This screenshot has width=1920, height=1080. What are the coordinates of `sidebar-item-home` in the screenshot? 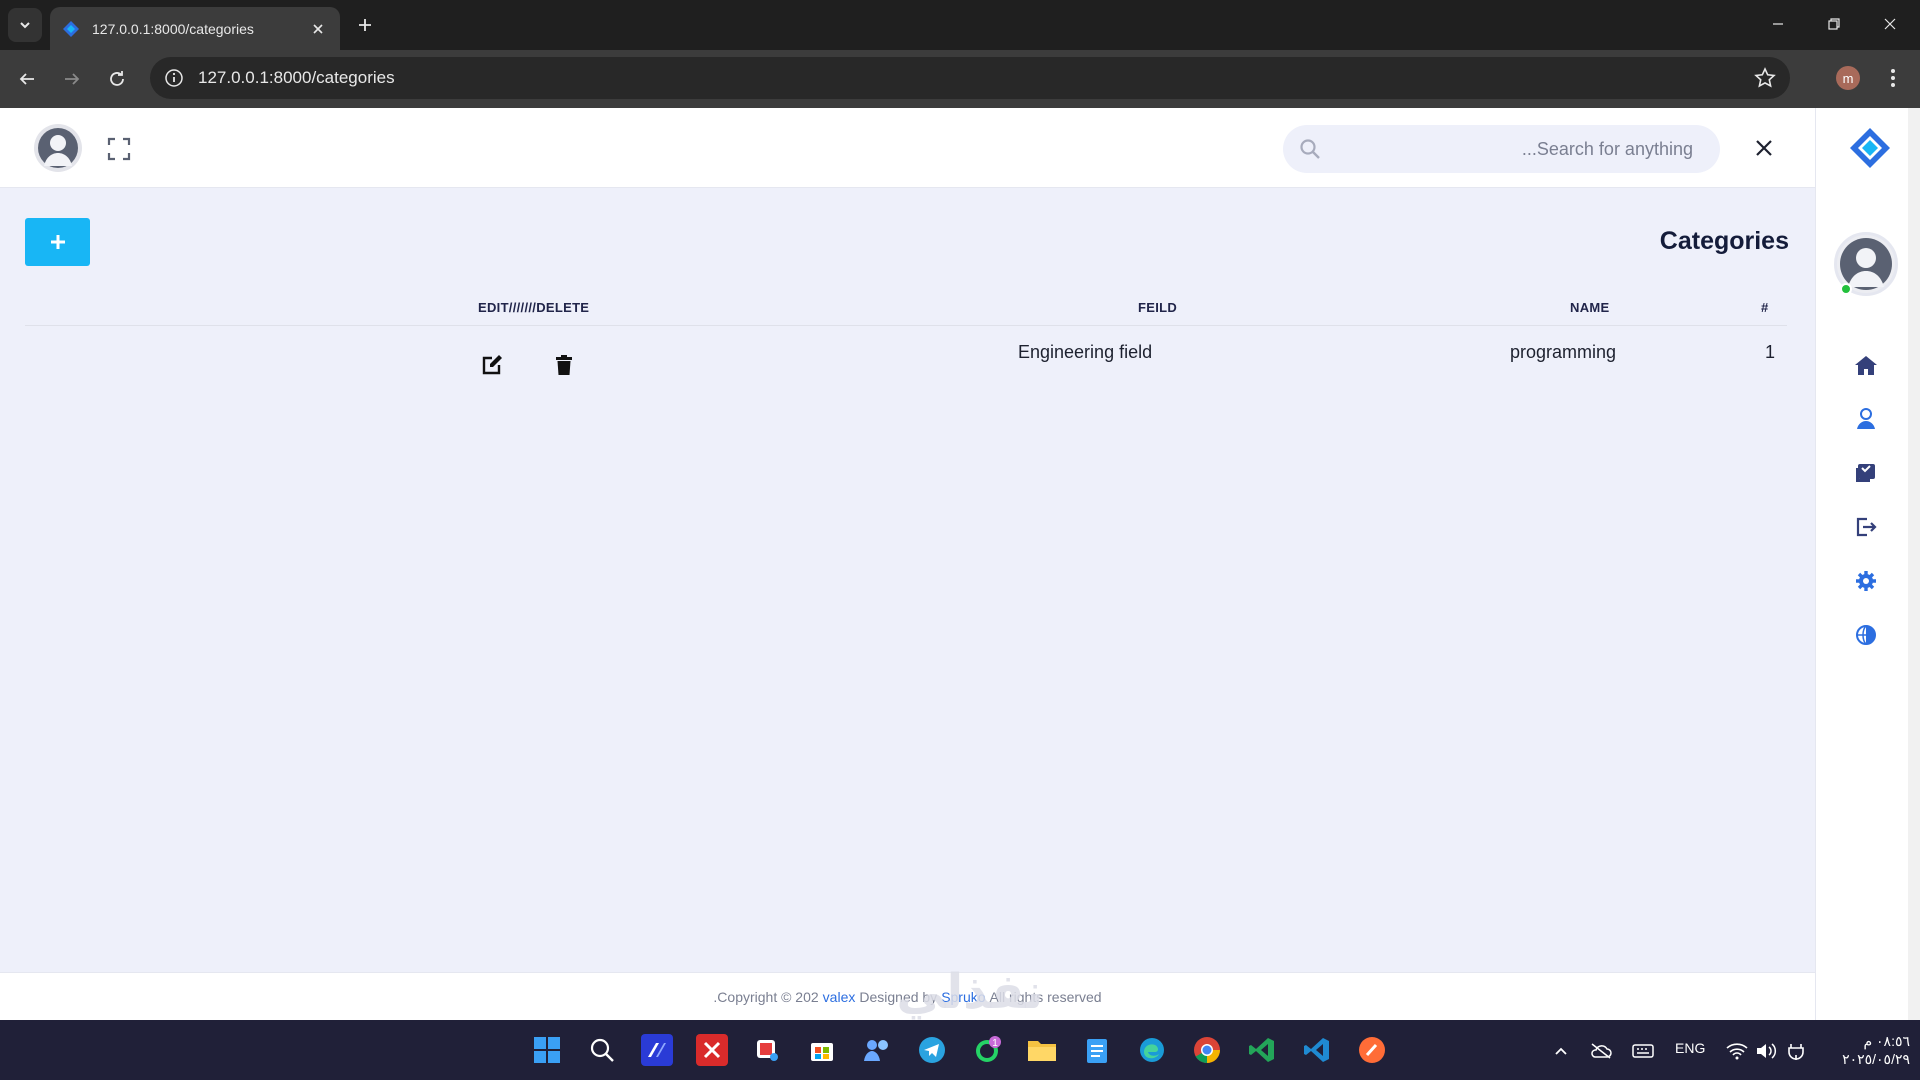 It's located at (1866, 365).